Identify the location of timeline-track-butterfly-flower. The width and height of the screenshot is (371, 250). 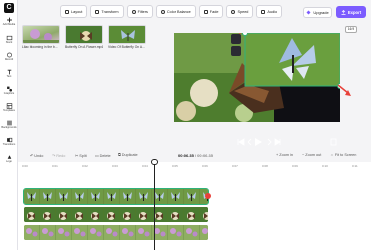
(116, 214).